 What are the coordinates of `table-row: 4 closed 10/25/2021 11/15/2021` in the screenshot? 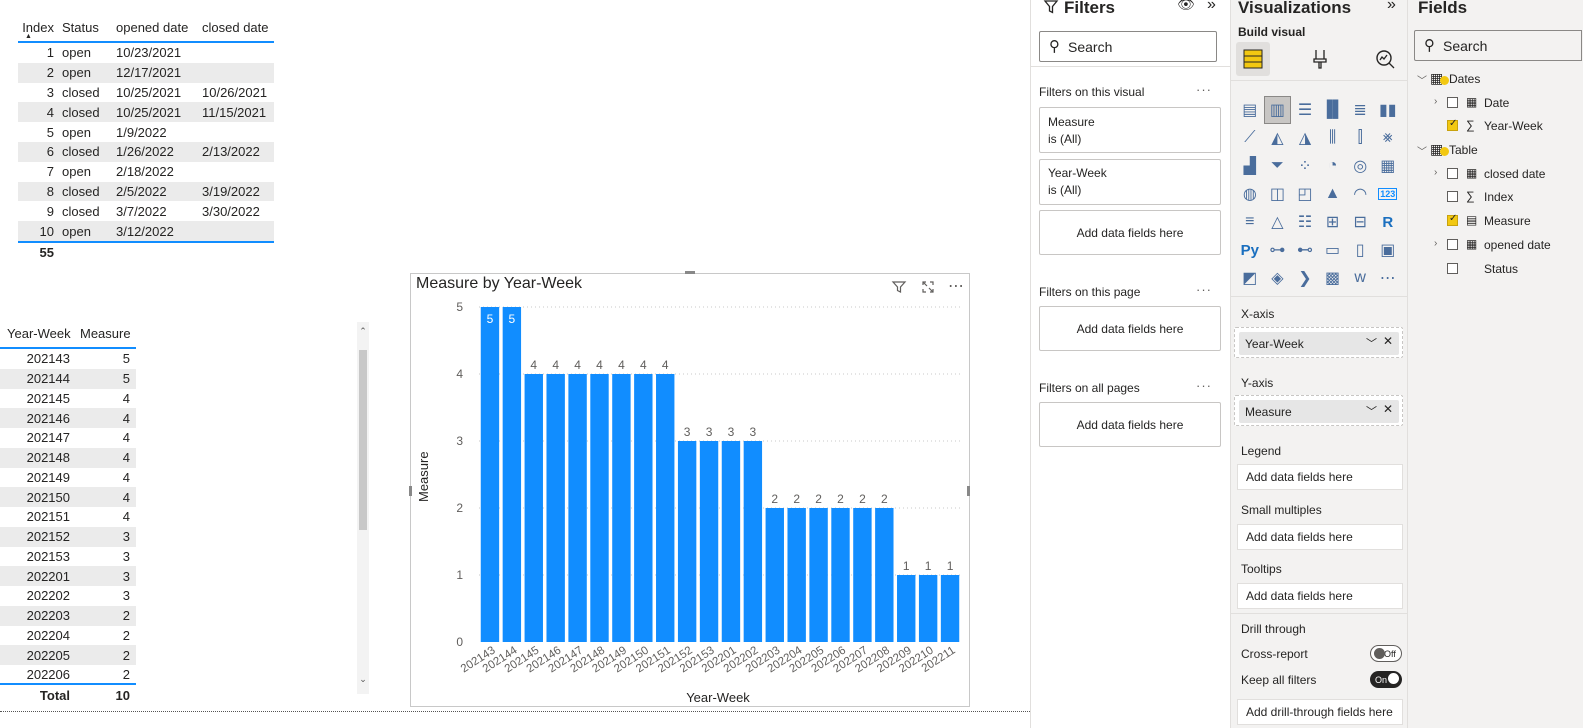 It's located at (146, 112).